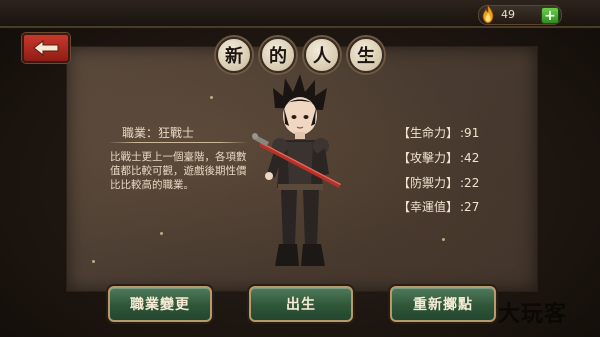 The height and width of the screenshot is (337, 600). I want to click on stat-value: :22, so click(470, 183).